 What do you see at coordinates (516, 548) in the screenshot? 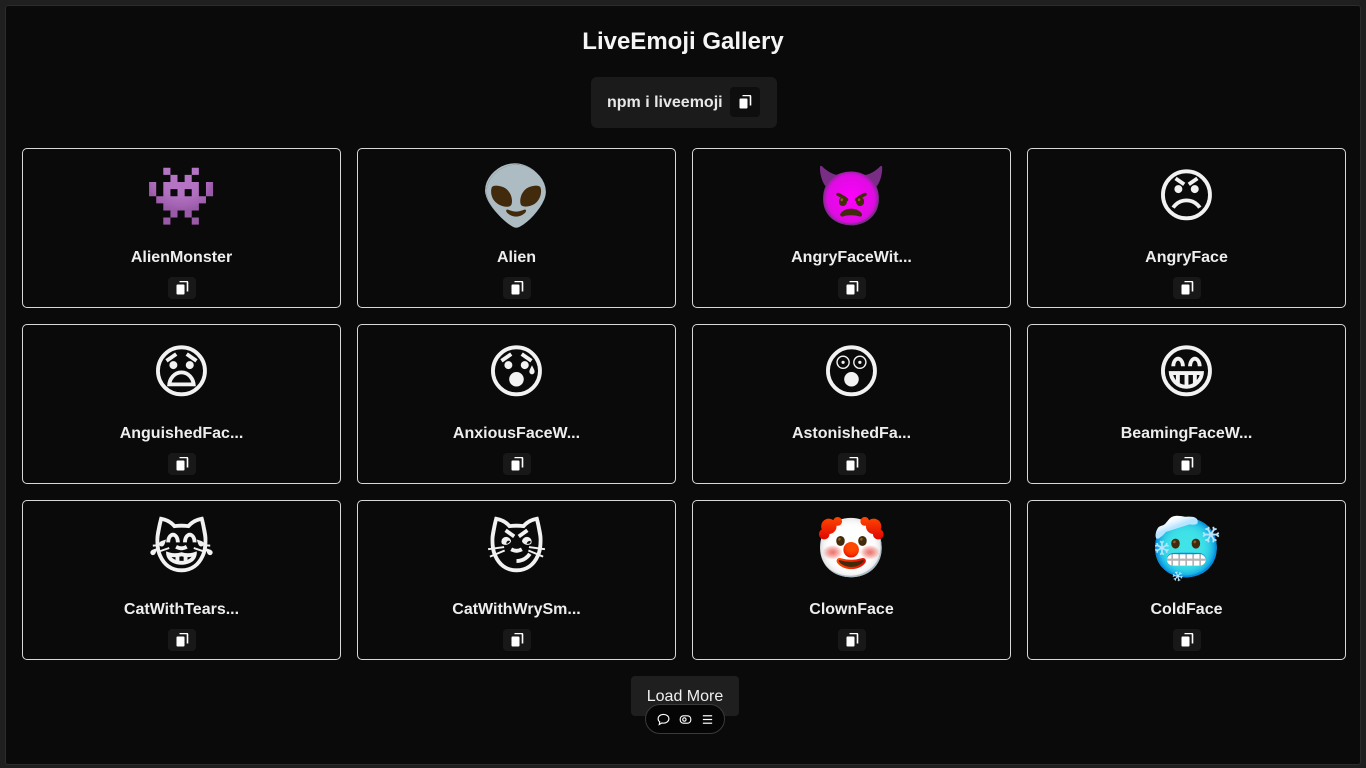
I see `emoji-glyph: 😼` at bounding box center [516, 548].